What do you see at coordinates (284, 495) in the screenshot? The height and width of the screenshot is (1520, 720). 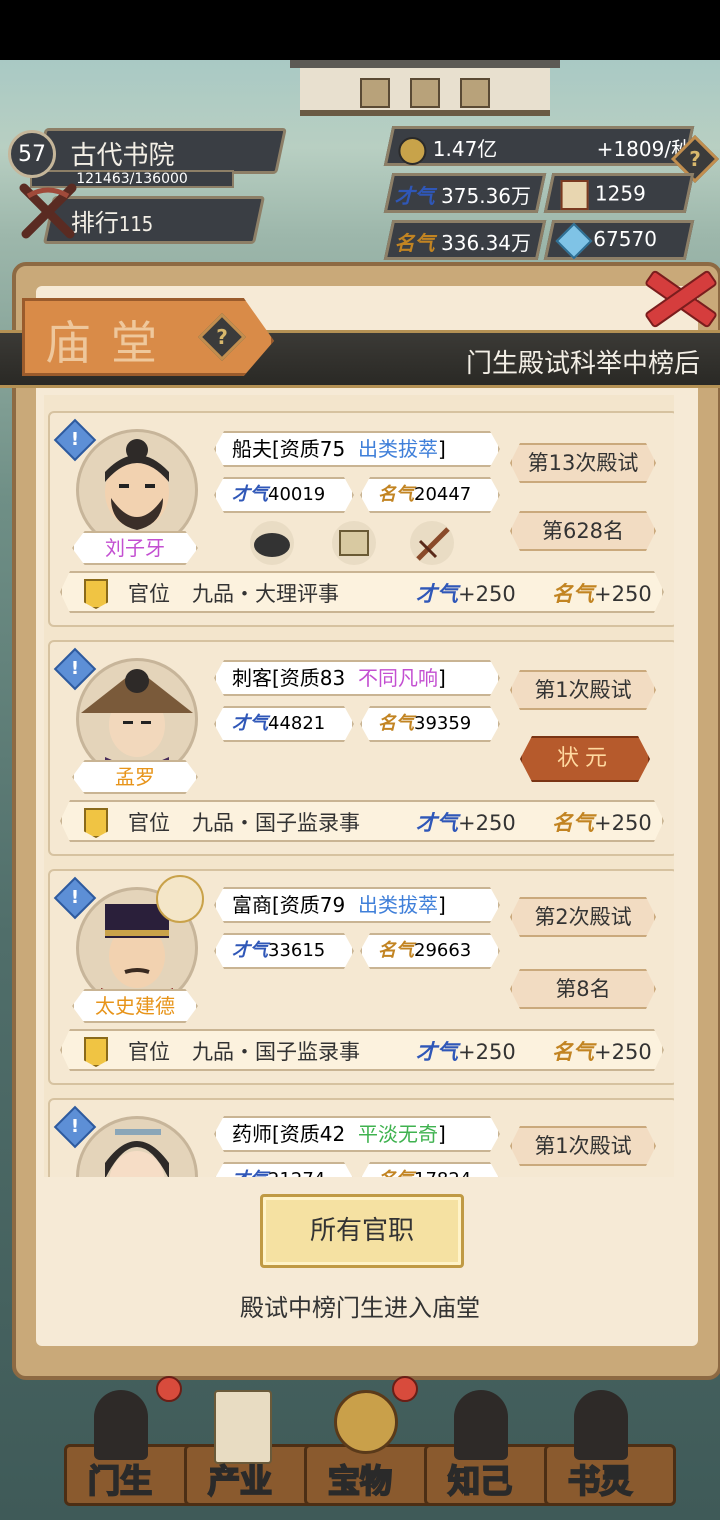 I see `caiqi-stat: 才气40019` at bounding box center [284, 495].